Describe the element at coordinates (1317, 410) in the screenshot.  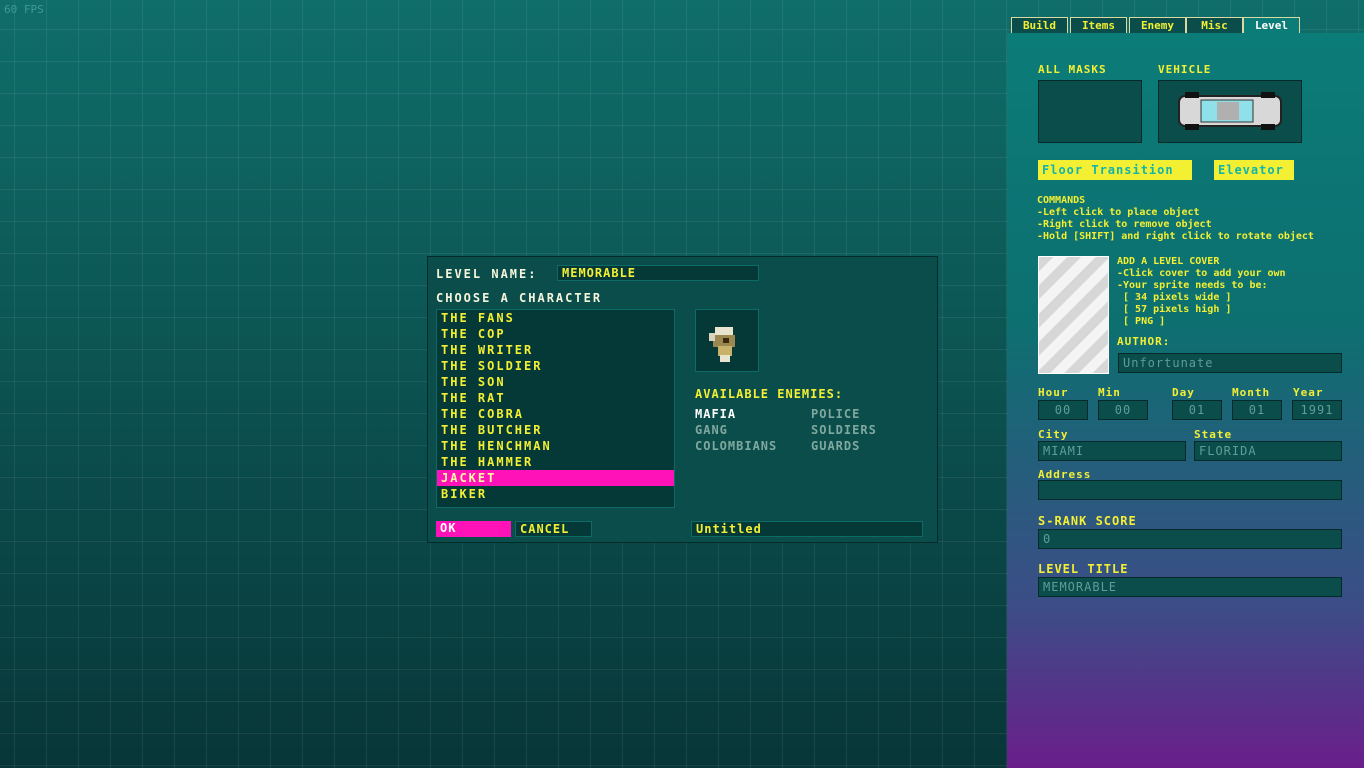
I see `year-input: 1991` at that location.